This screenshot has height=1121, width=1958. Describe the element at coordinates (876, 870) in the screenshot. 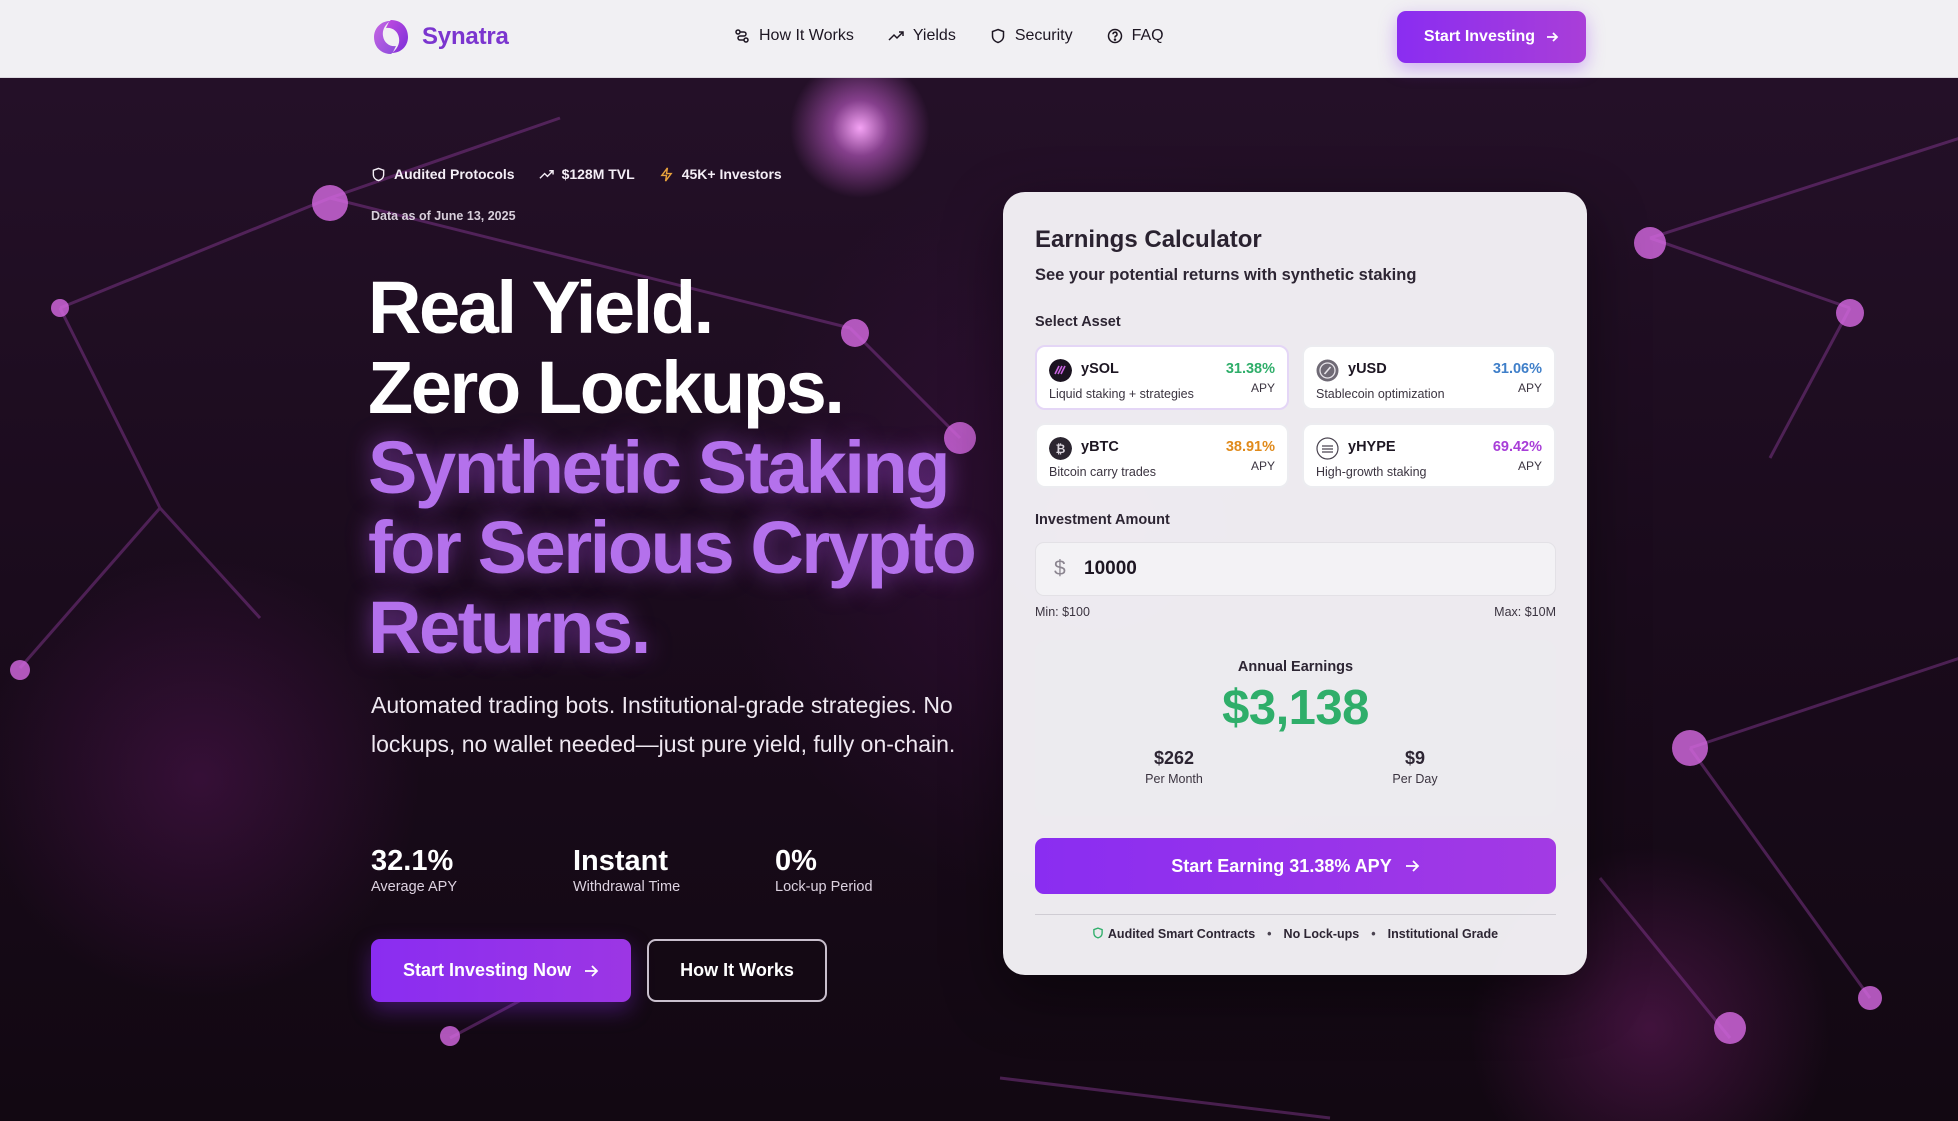

I see `stat-lockup-period: 0% Lock-up Period` at that location.